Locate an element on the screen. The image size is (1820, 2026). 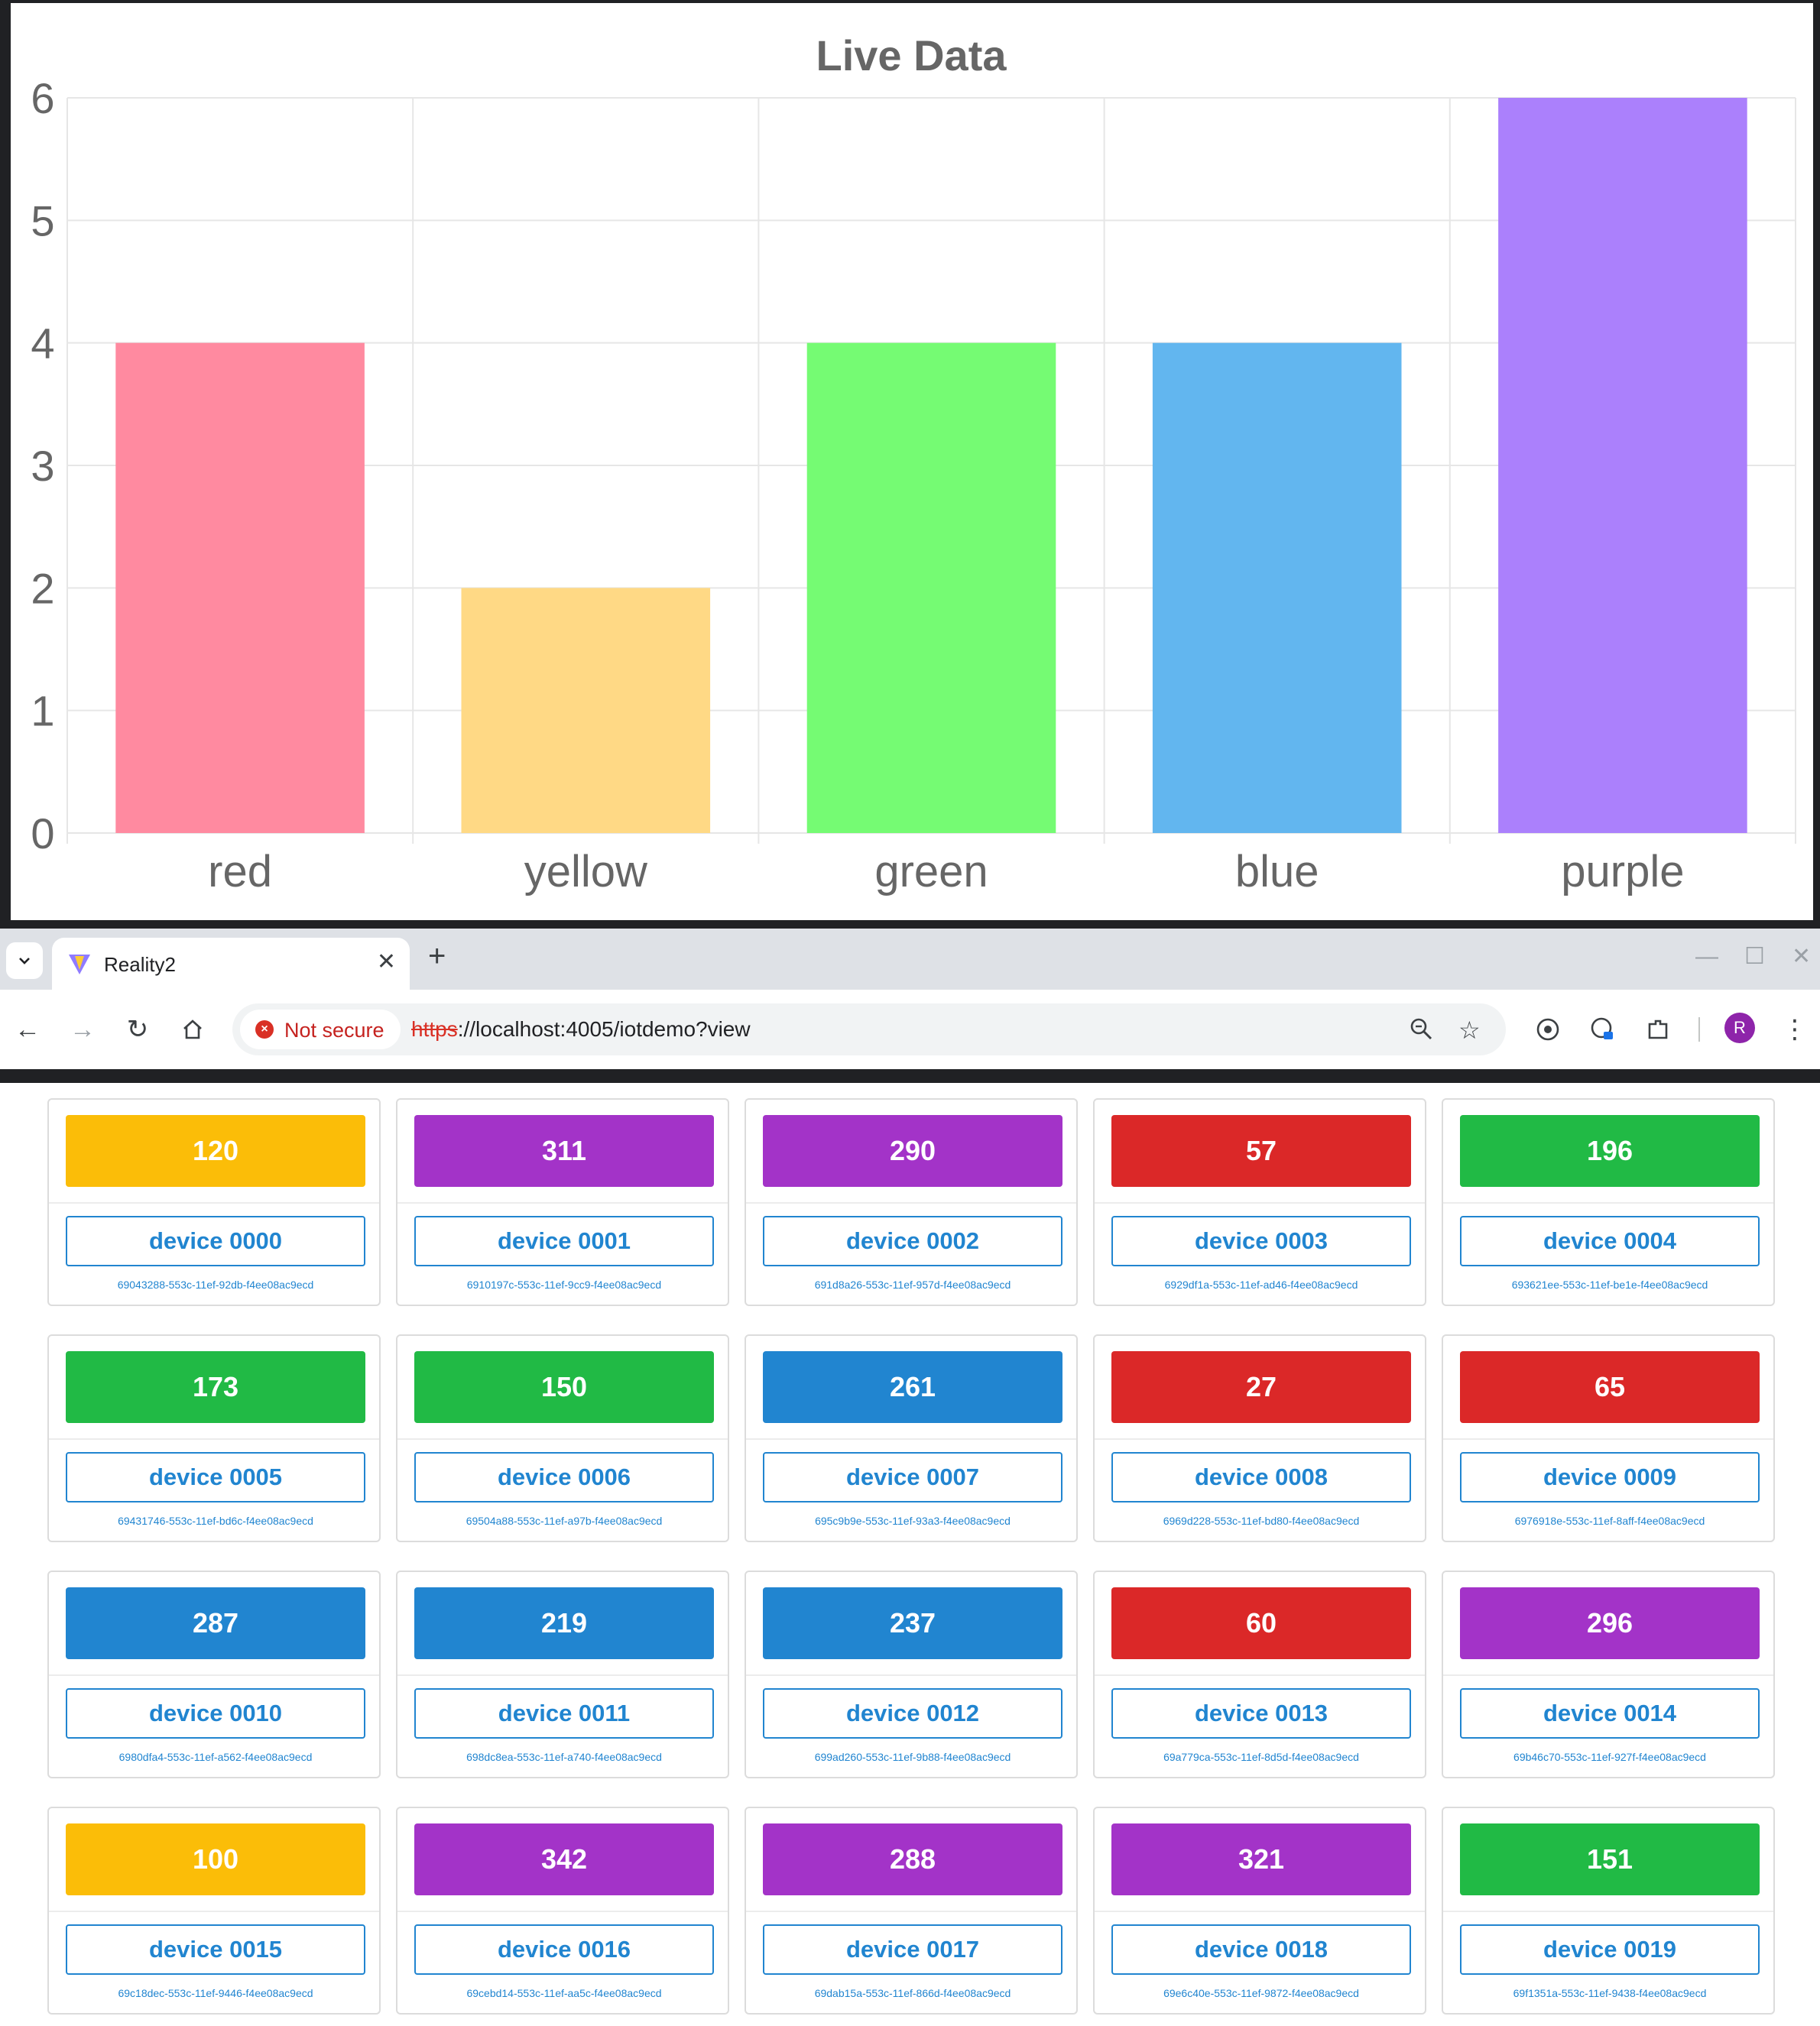
device-uuid: 699ad260-553c-11ef-9b88-f4ee08ac9ecd is located at coordinates (912, 1757).